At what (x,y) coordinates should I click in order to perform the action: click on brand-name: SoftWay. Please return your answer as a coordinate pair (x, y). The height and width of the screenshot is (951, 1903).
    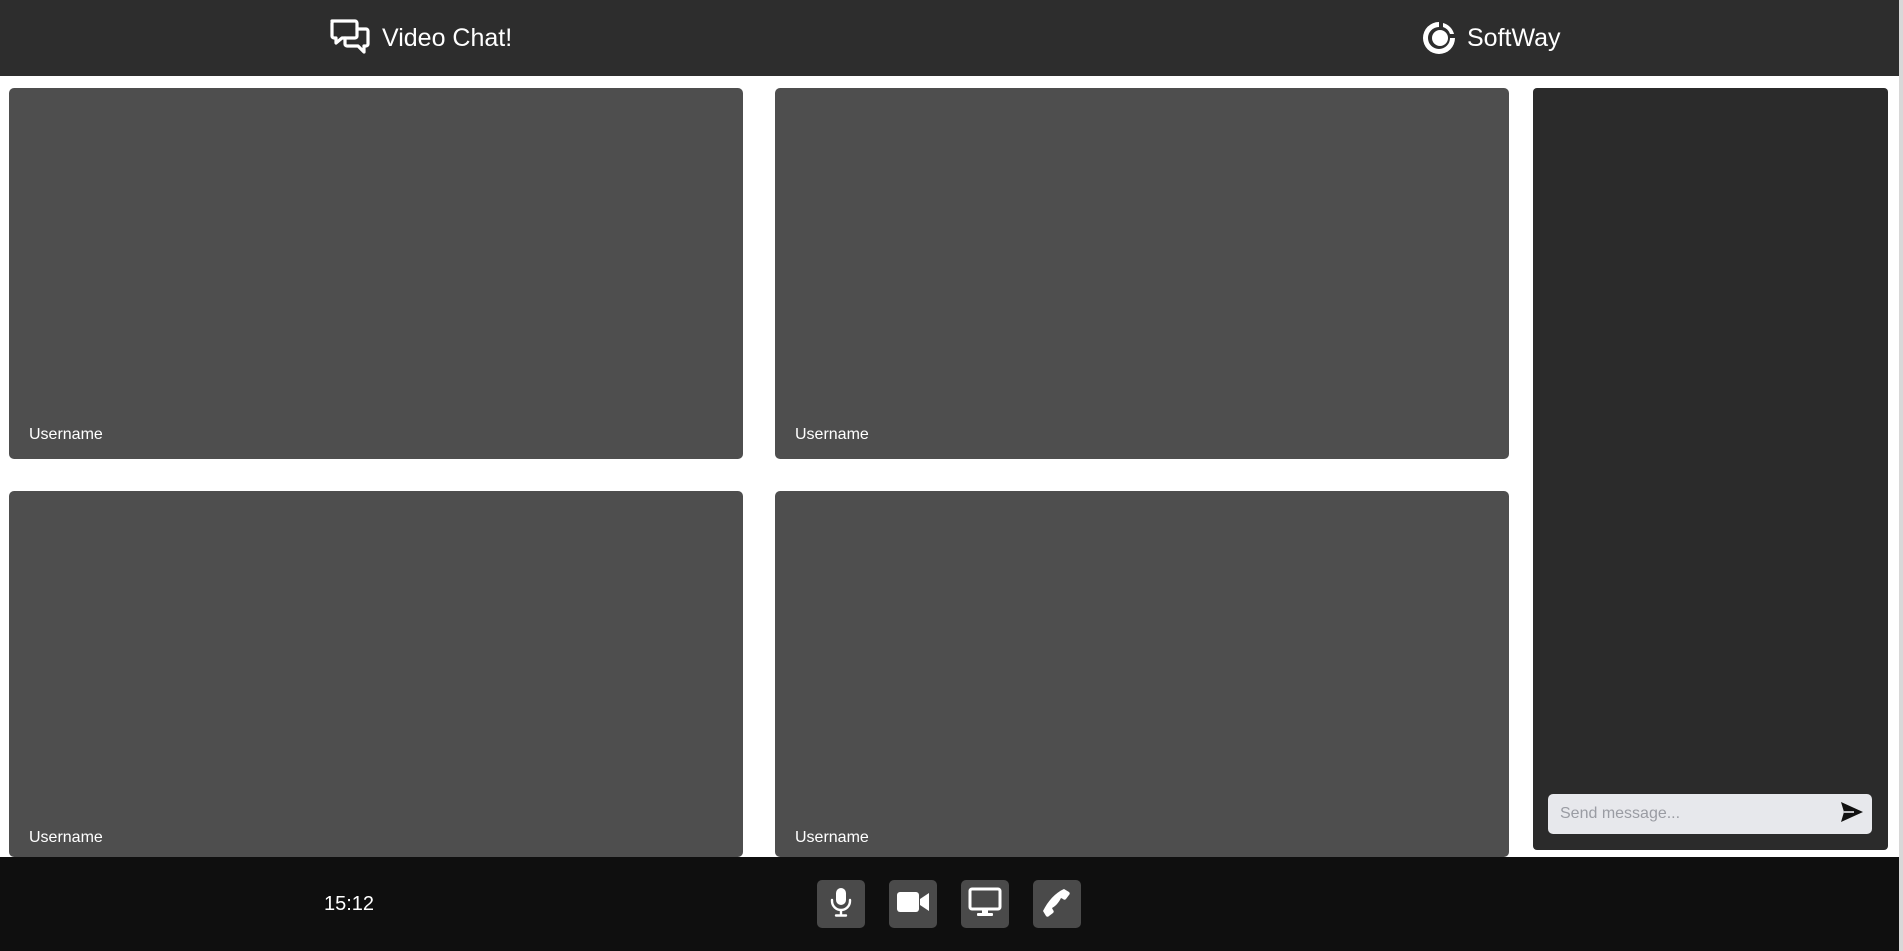
    Looking at the image, I should click on (1514, 37).